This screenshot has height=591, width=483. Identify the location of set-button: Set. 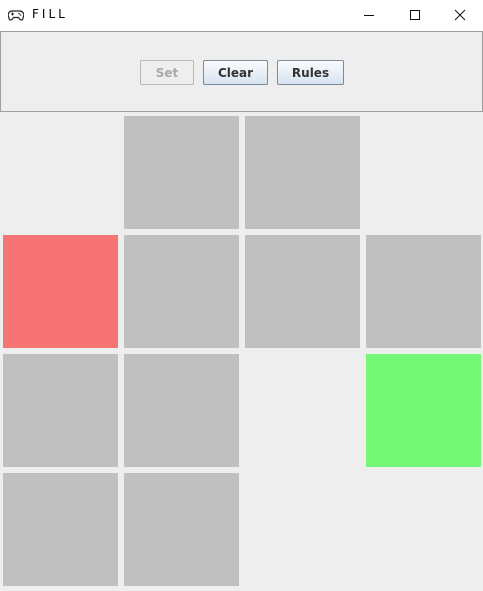
(167, 72).